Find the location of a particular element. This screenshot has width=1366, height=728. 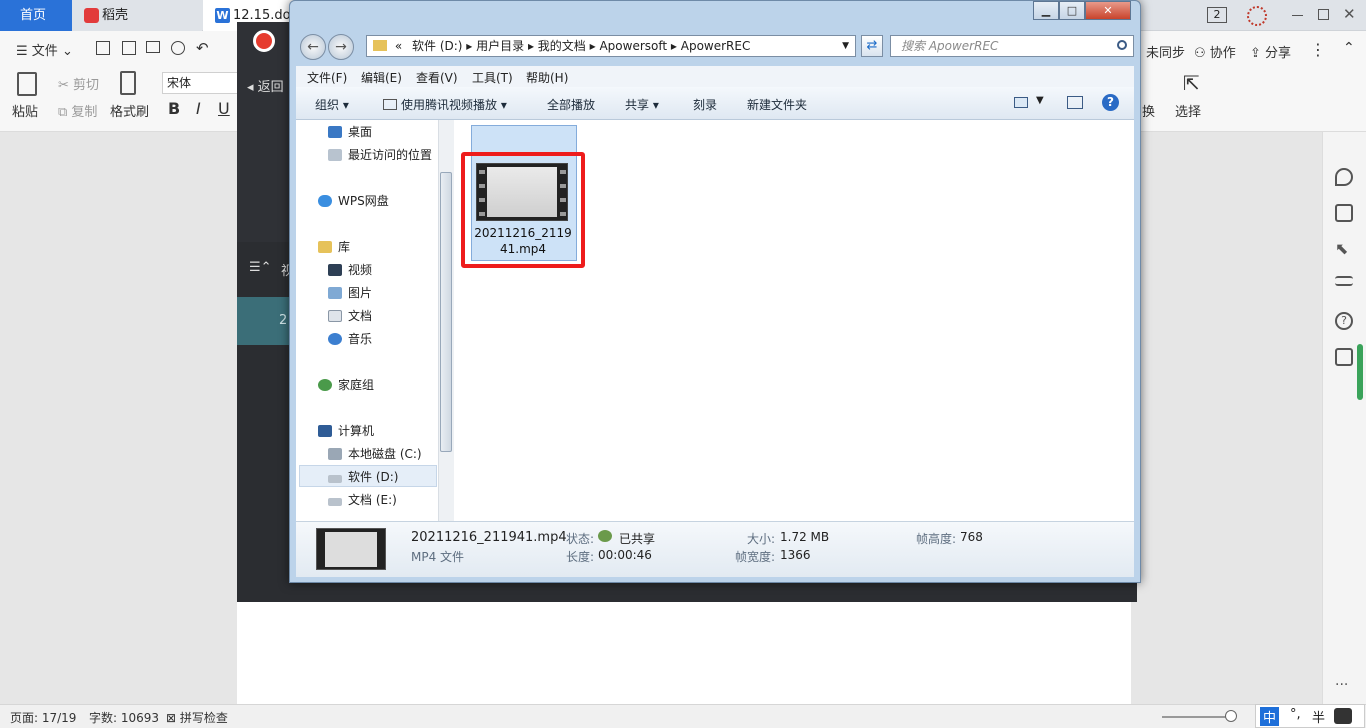

nav-pictures: 图片 is located at coordinates (350, 292).